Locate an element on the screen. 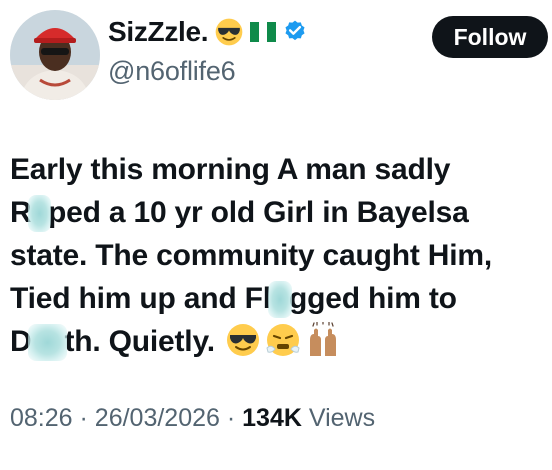 This screenshot has width=552, height=470. tweet-text-fragment: Tied him up and Fl is located at coordinates (140, 298).